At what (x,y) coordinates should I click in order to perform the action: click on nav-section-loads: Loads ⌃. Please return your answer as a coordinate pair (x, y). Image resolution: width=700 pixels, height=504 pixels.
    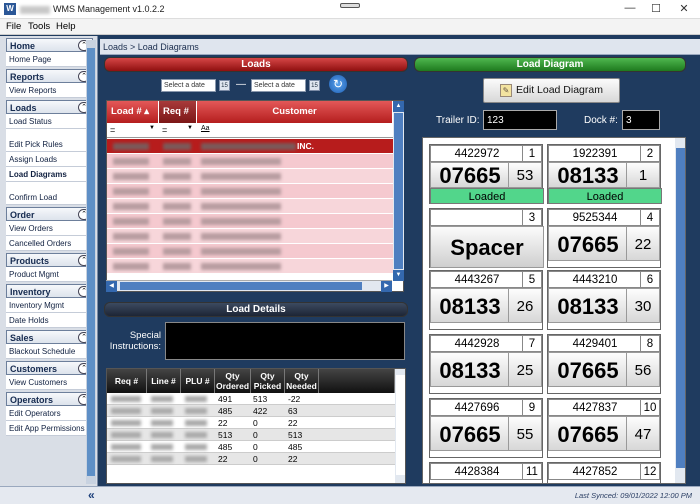
    Looking at the image, I should click on (49, 107).